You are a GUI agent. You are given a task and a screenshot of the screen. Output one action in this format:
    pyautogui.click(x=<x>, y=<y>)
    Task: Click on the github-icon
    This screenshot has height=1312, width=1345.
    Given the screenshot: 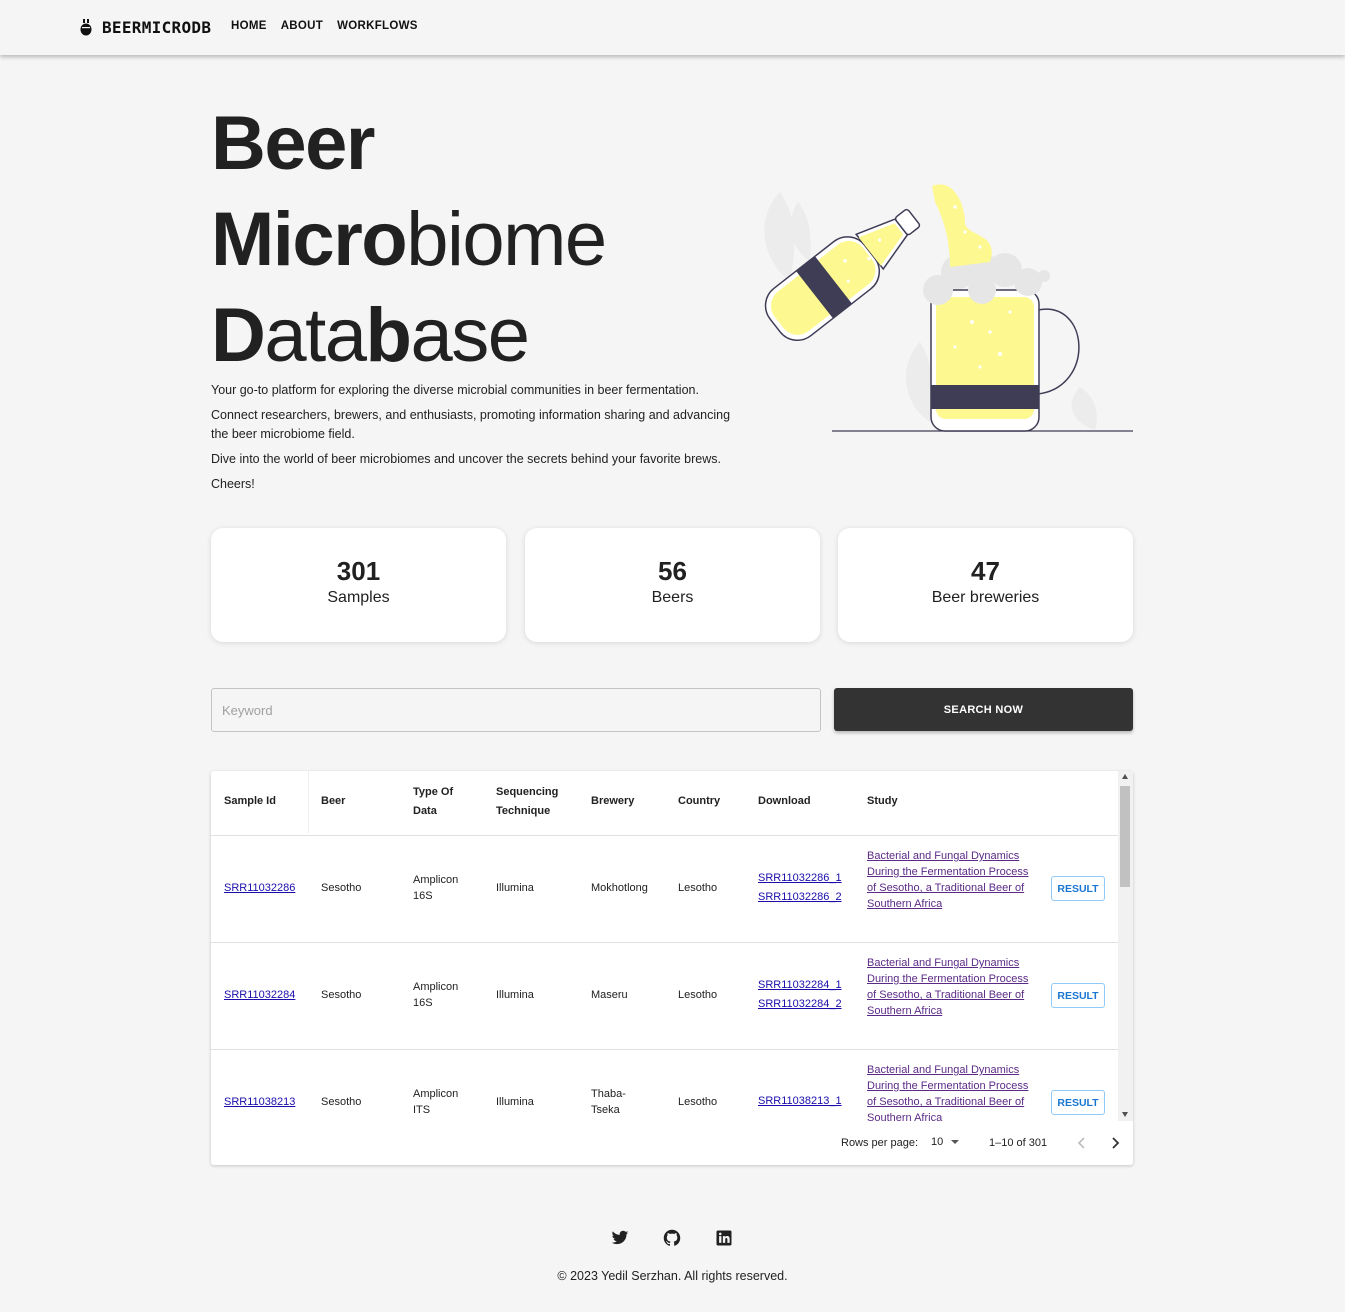 What is the action you would take?
    pyautogui.click(x=672, y=1238)
    